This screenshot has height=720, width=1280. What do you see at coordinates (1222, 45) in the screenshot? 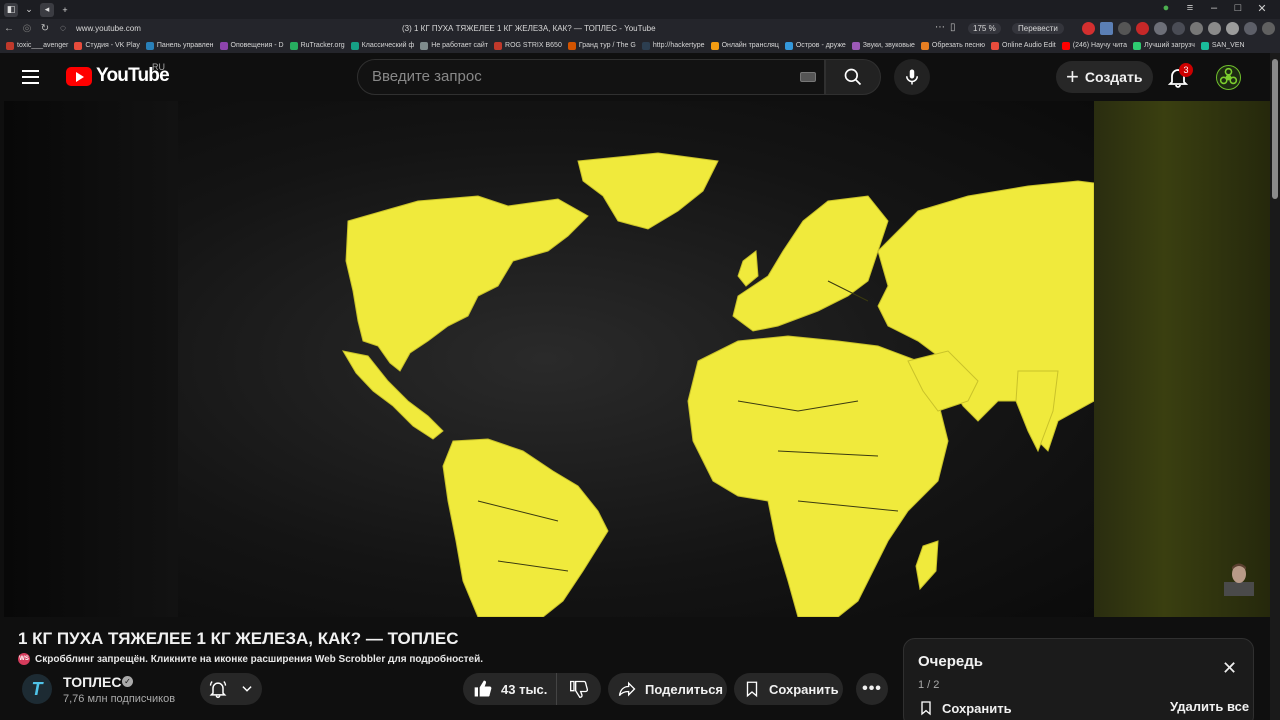
I see `bookmark-item: SAN_VEN` at bounding box center [1222, 45].